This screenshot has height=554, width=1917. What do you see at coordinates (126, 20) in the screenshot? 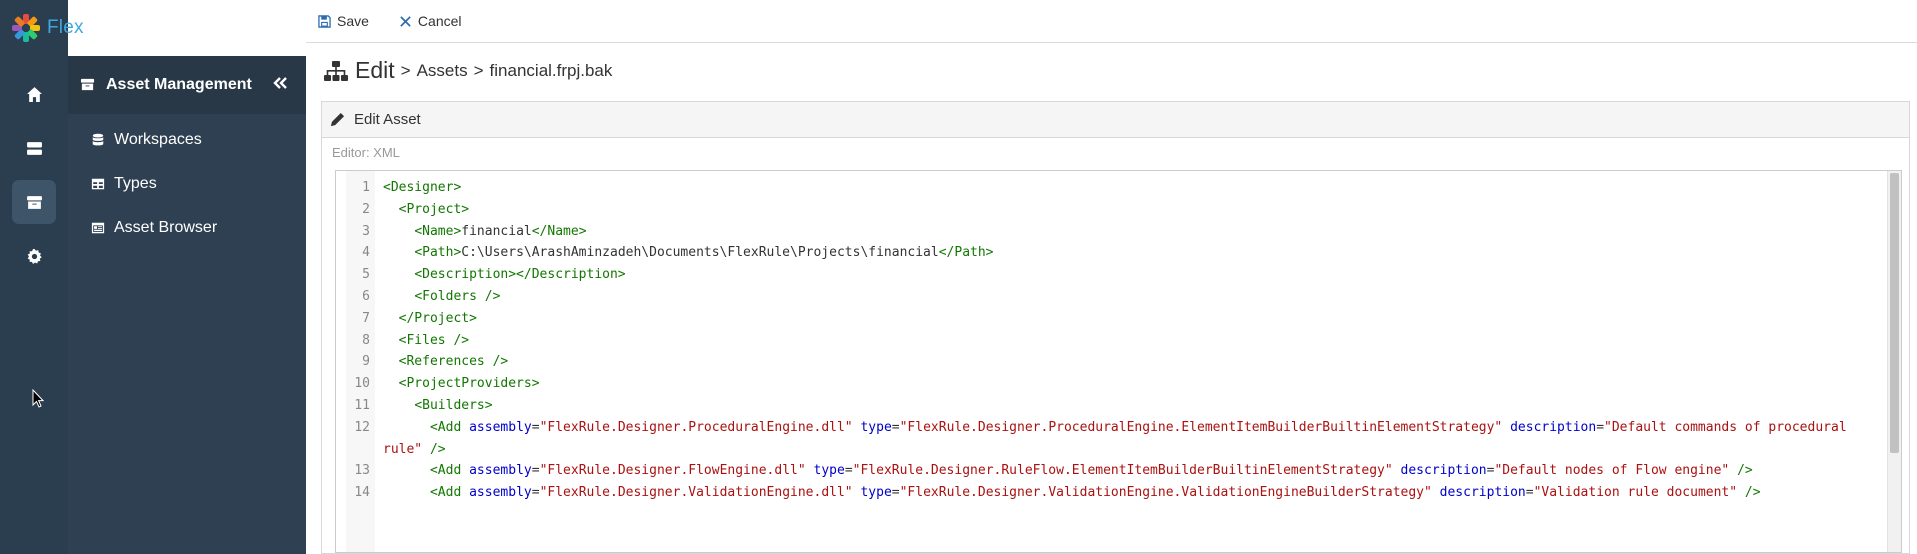
I see `brand-registered: ®` at bounding box center [126, 20].